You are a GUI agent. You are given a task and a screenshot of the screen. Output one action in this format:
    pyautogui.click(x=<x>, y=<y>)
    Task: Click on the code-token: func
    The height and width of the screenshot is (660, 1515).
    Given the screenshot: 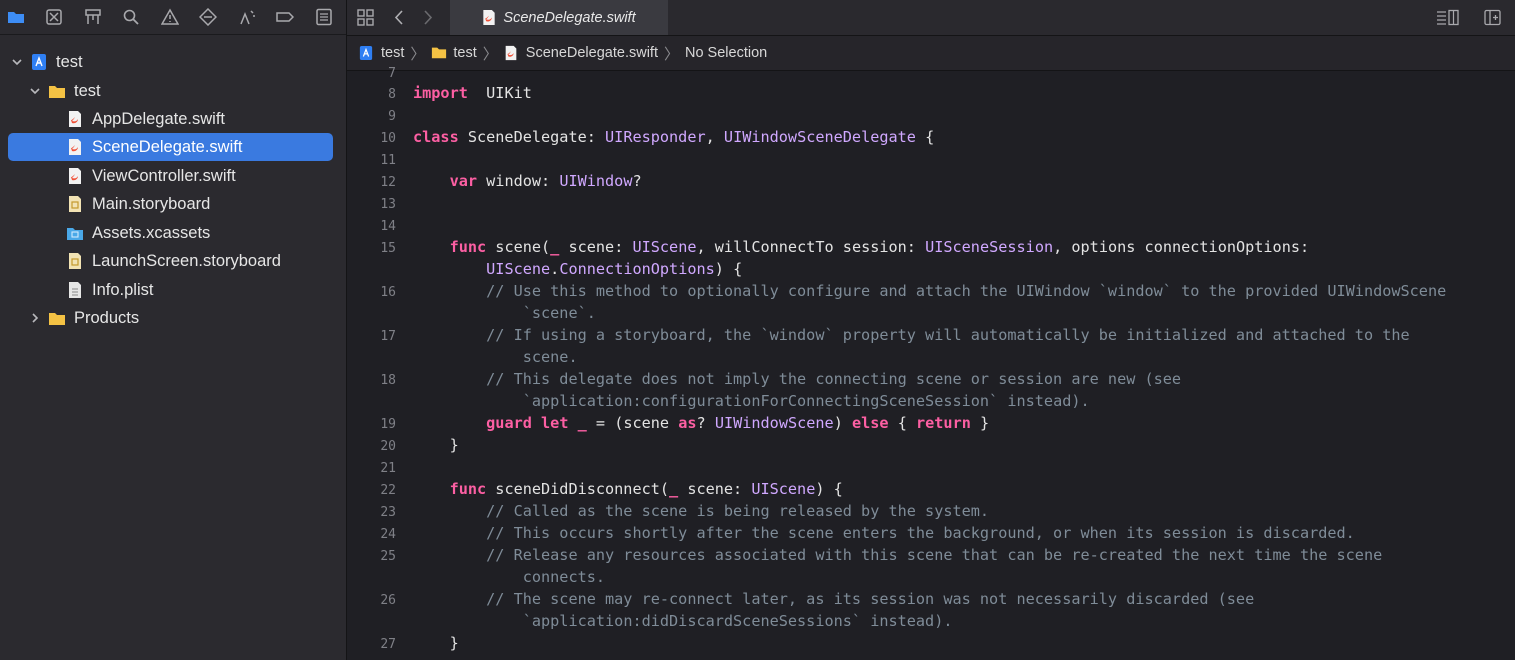 What is the action you would take?
    pyautogui.click(x=468, y=247)
    